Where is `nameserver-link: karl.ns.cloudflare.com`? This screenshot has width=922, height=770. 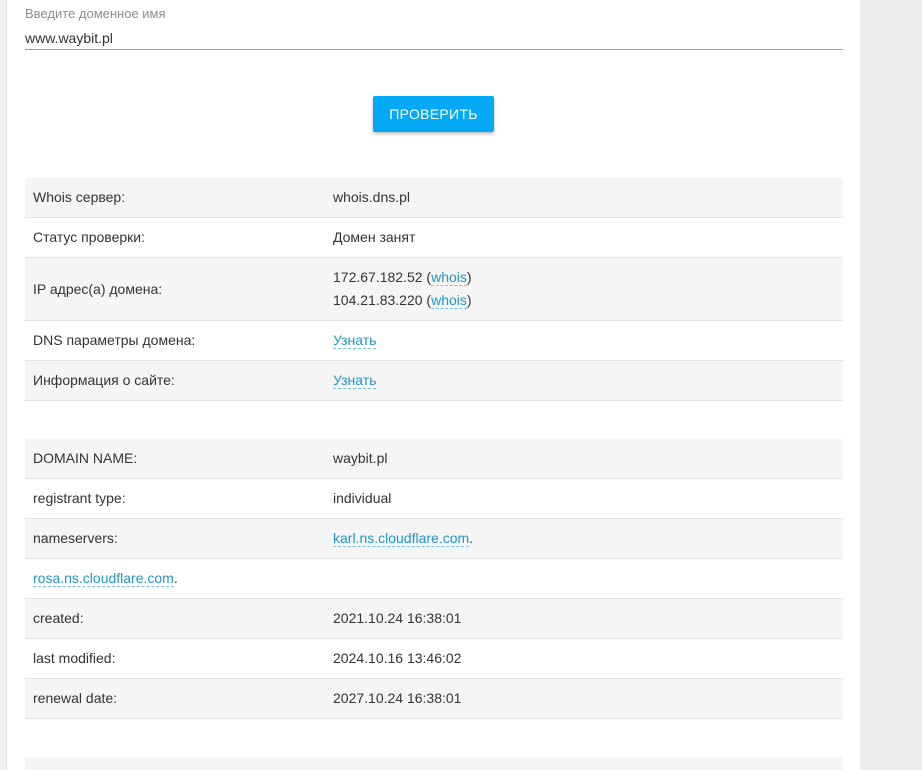
nameserver-link: karl.ns.cloudflare.com is located at coordinates (401, 538).